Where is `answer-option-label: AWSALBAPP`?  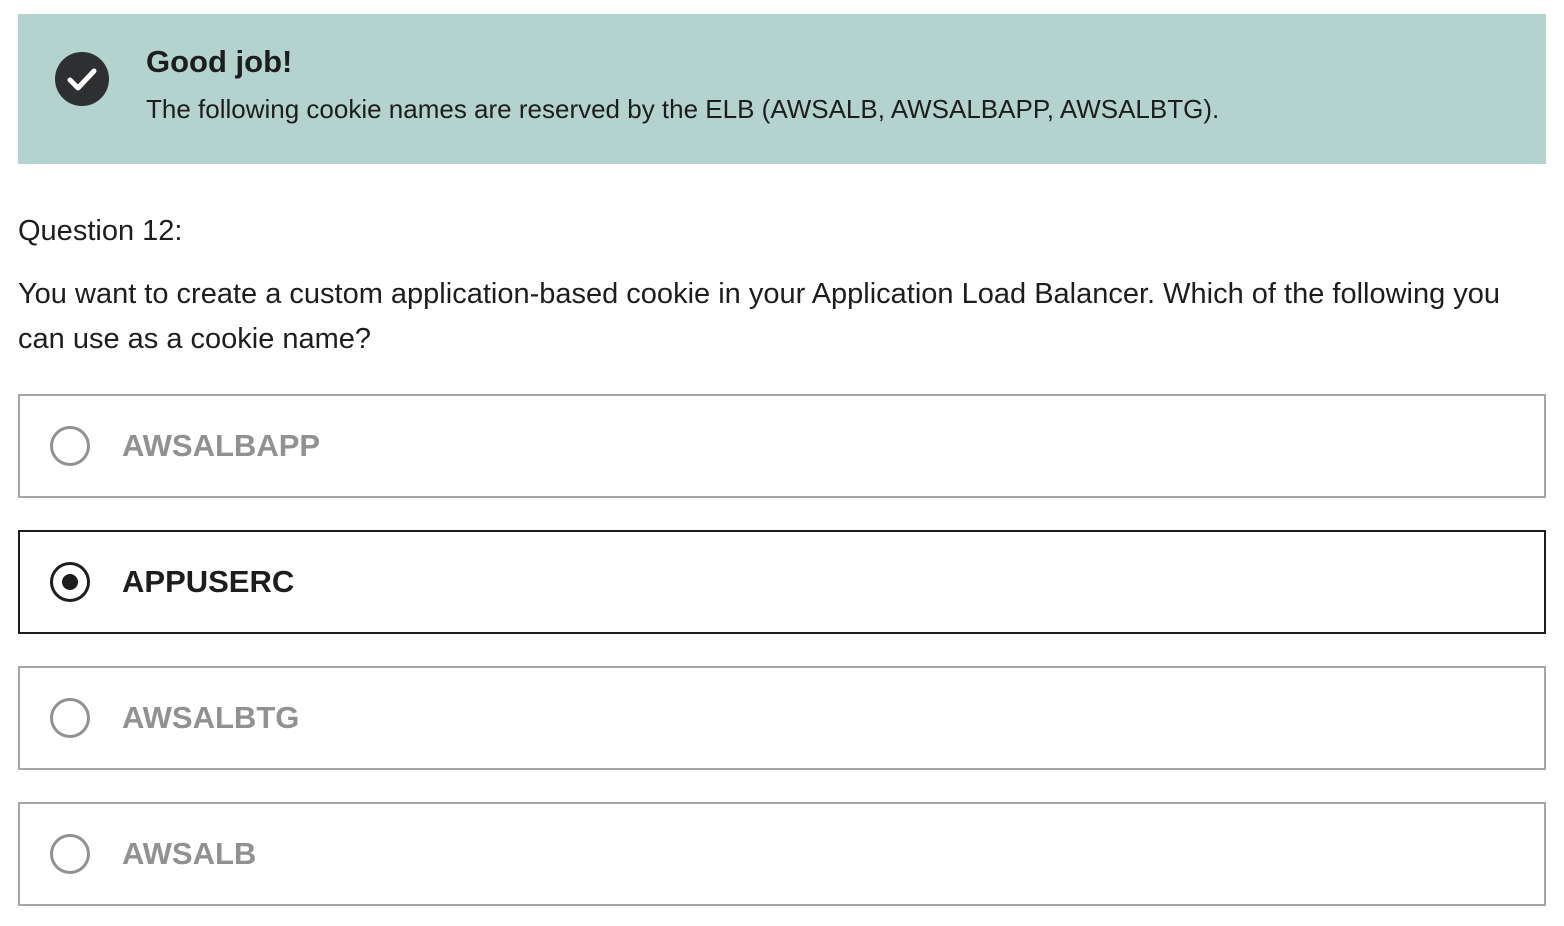
answer-option-label: AWSALBAPP is located at coordinates (221, 445).